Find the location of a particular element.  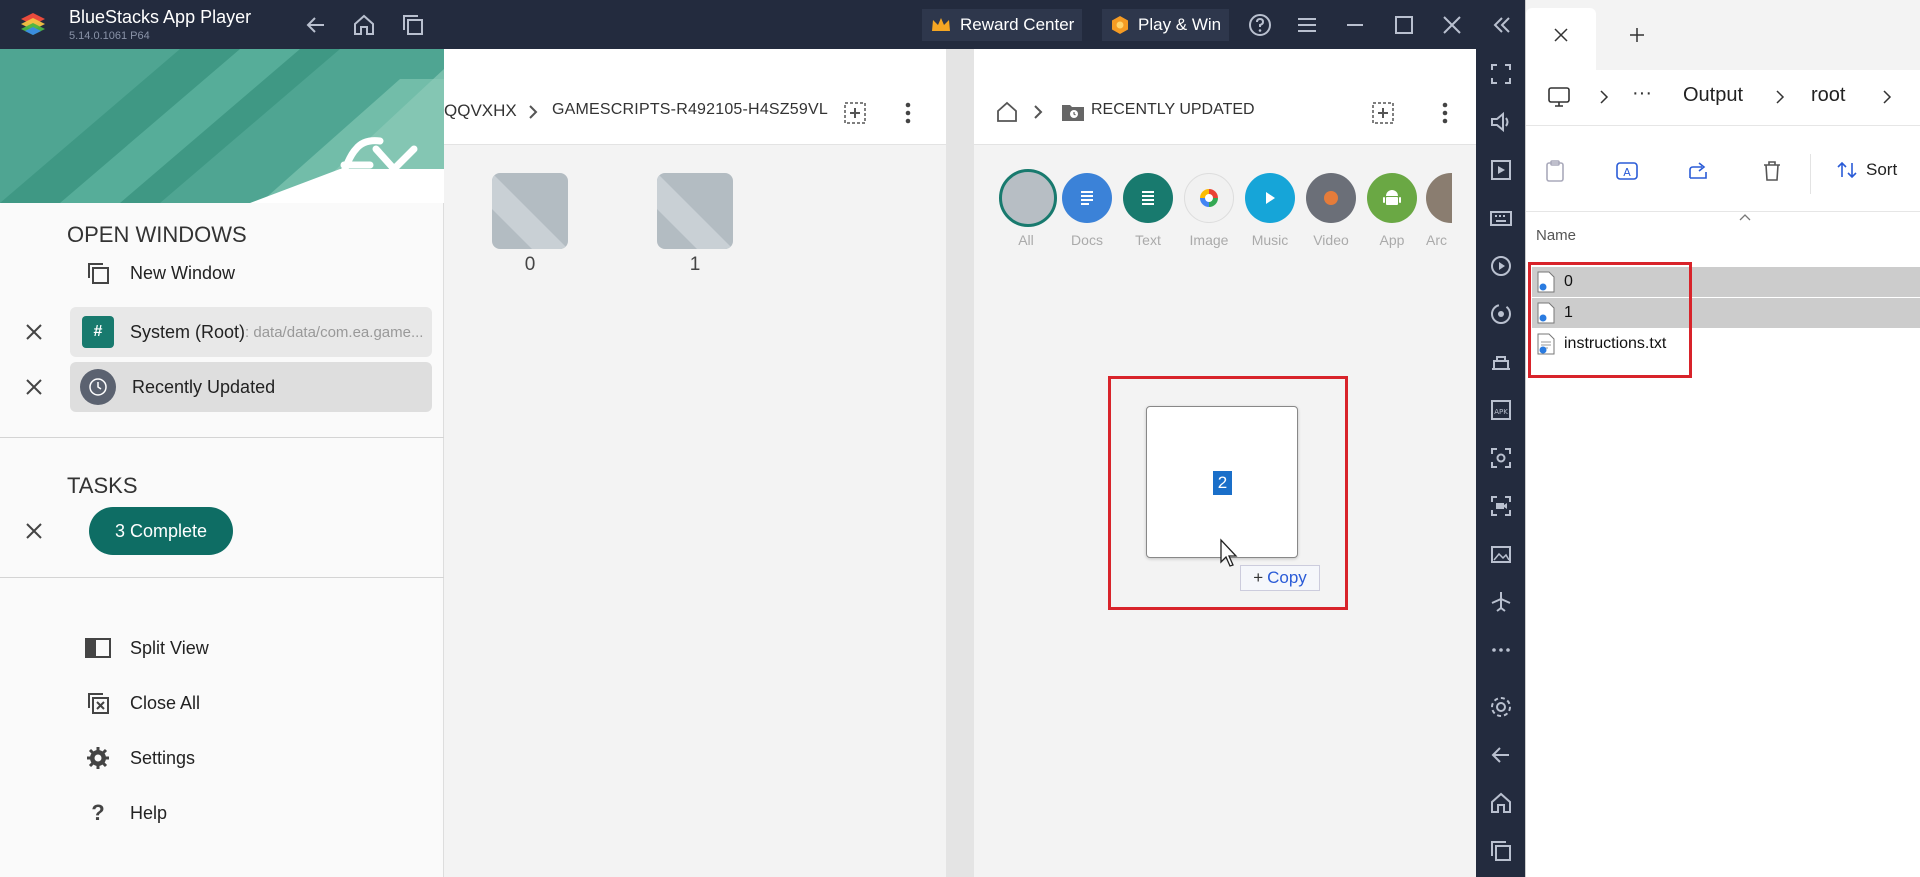

gear-icon is located at coordinates (1501, 707).